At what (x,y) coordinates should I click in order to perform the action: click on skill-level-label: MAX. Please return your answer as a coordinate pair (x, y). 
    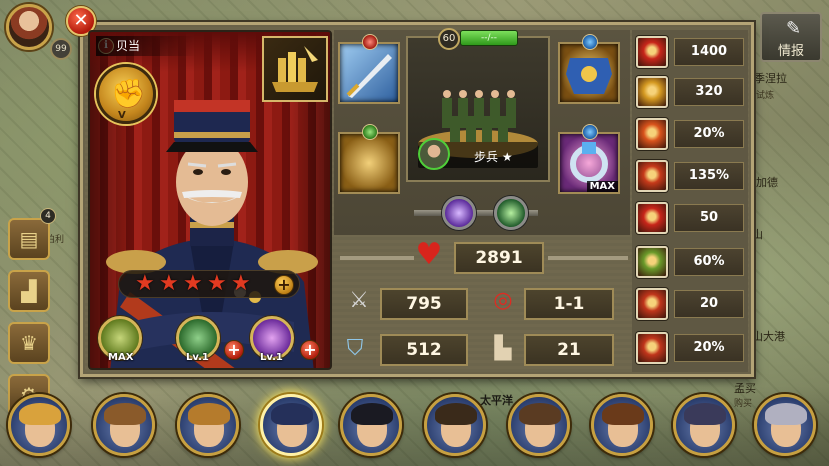
    Looking at the image, I should click on (121, 357).